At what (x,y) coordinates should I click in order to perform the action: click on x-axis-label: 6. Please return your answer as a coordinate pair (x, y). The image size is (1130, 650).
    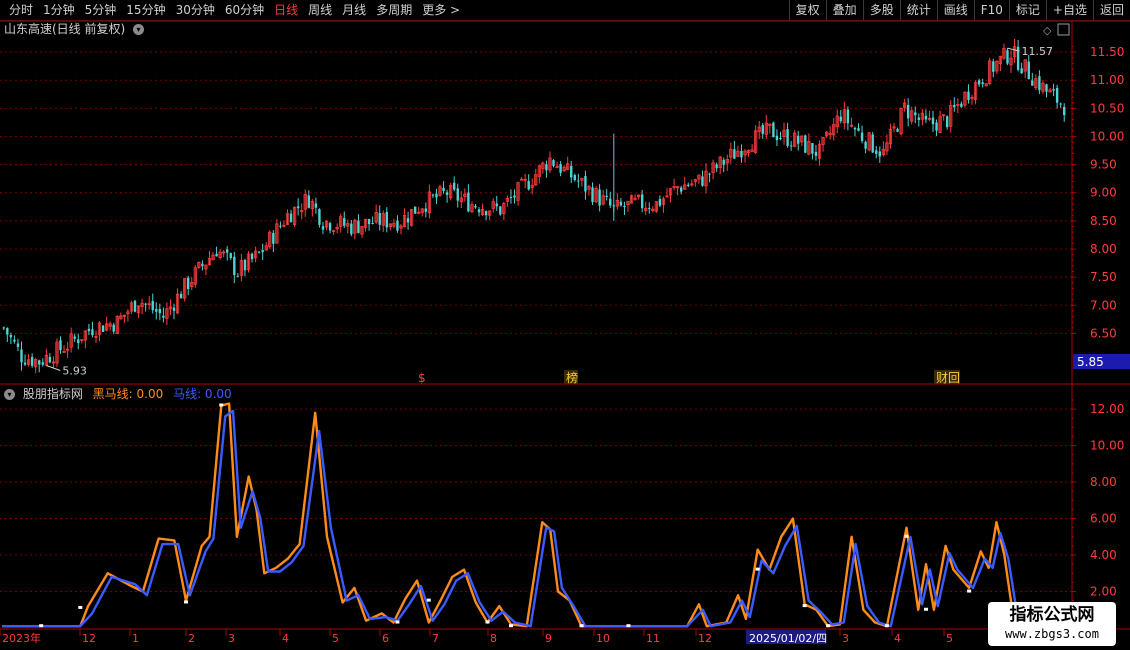
    Looking at the image, I should click on (385, 638).